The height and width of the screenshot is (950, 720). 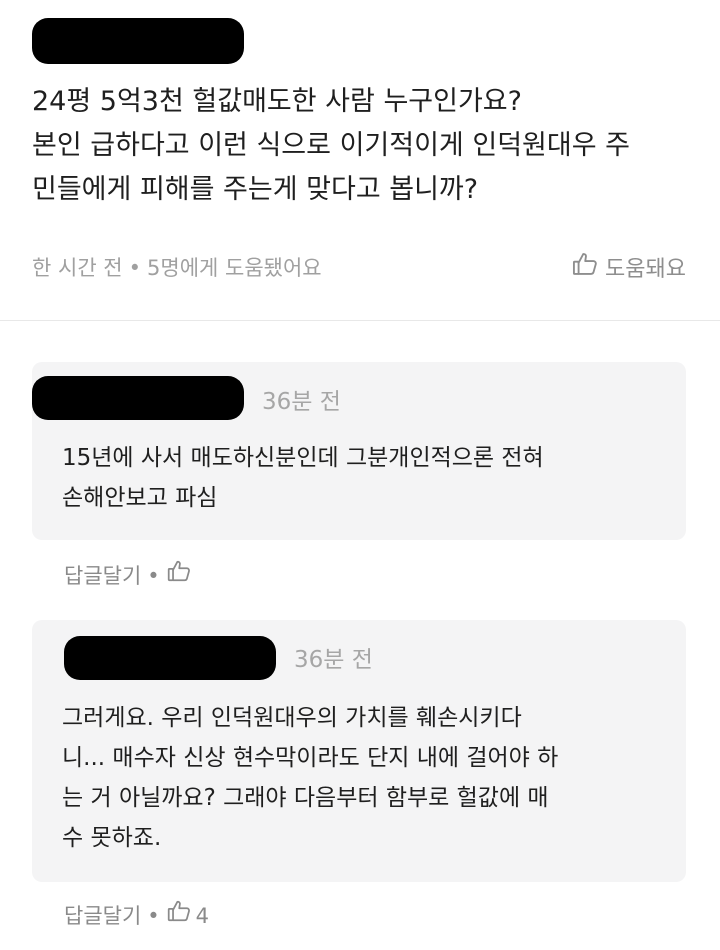 What do you see at coordinates (202, 915) in the screenshot?
I see `like-count: 4` at bounding box center [202, 915].